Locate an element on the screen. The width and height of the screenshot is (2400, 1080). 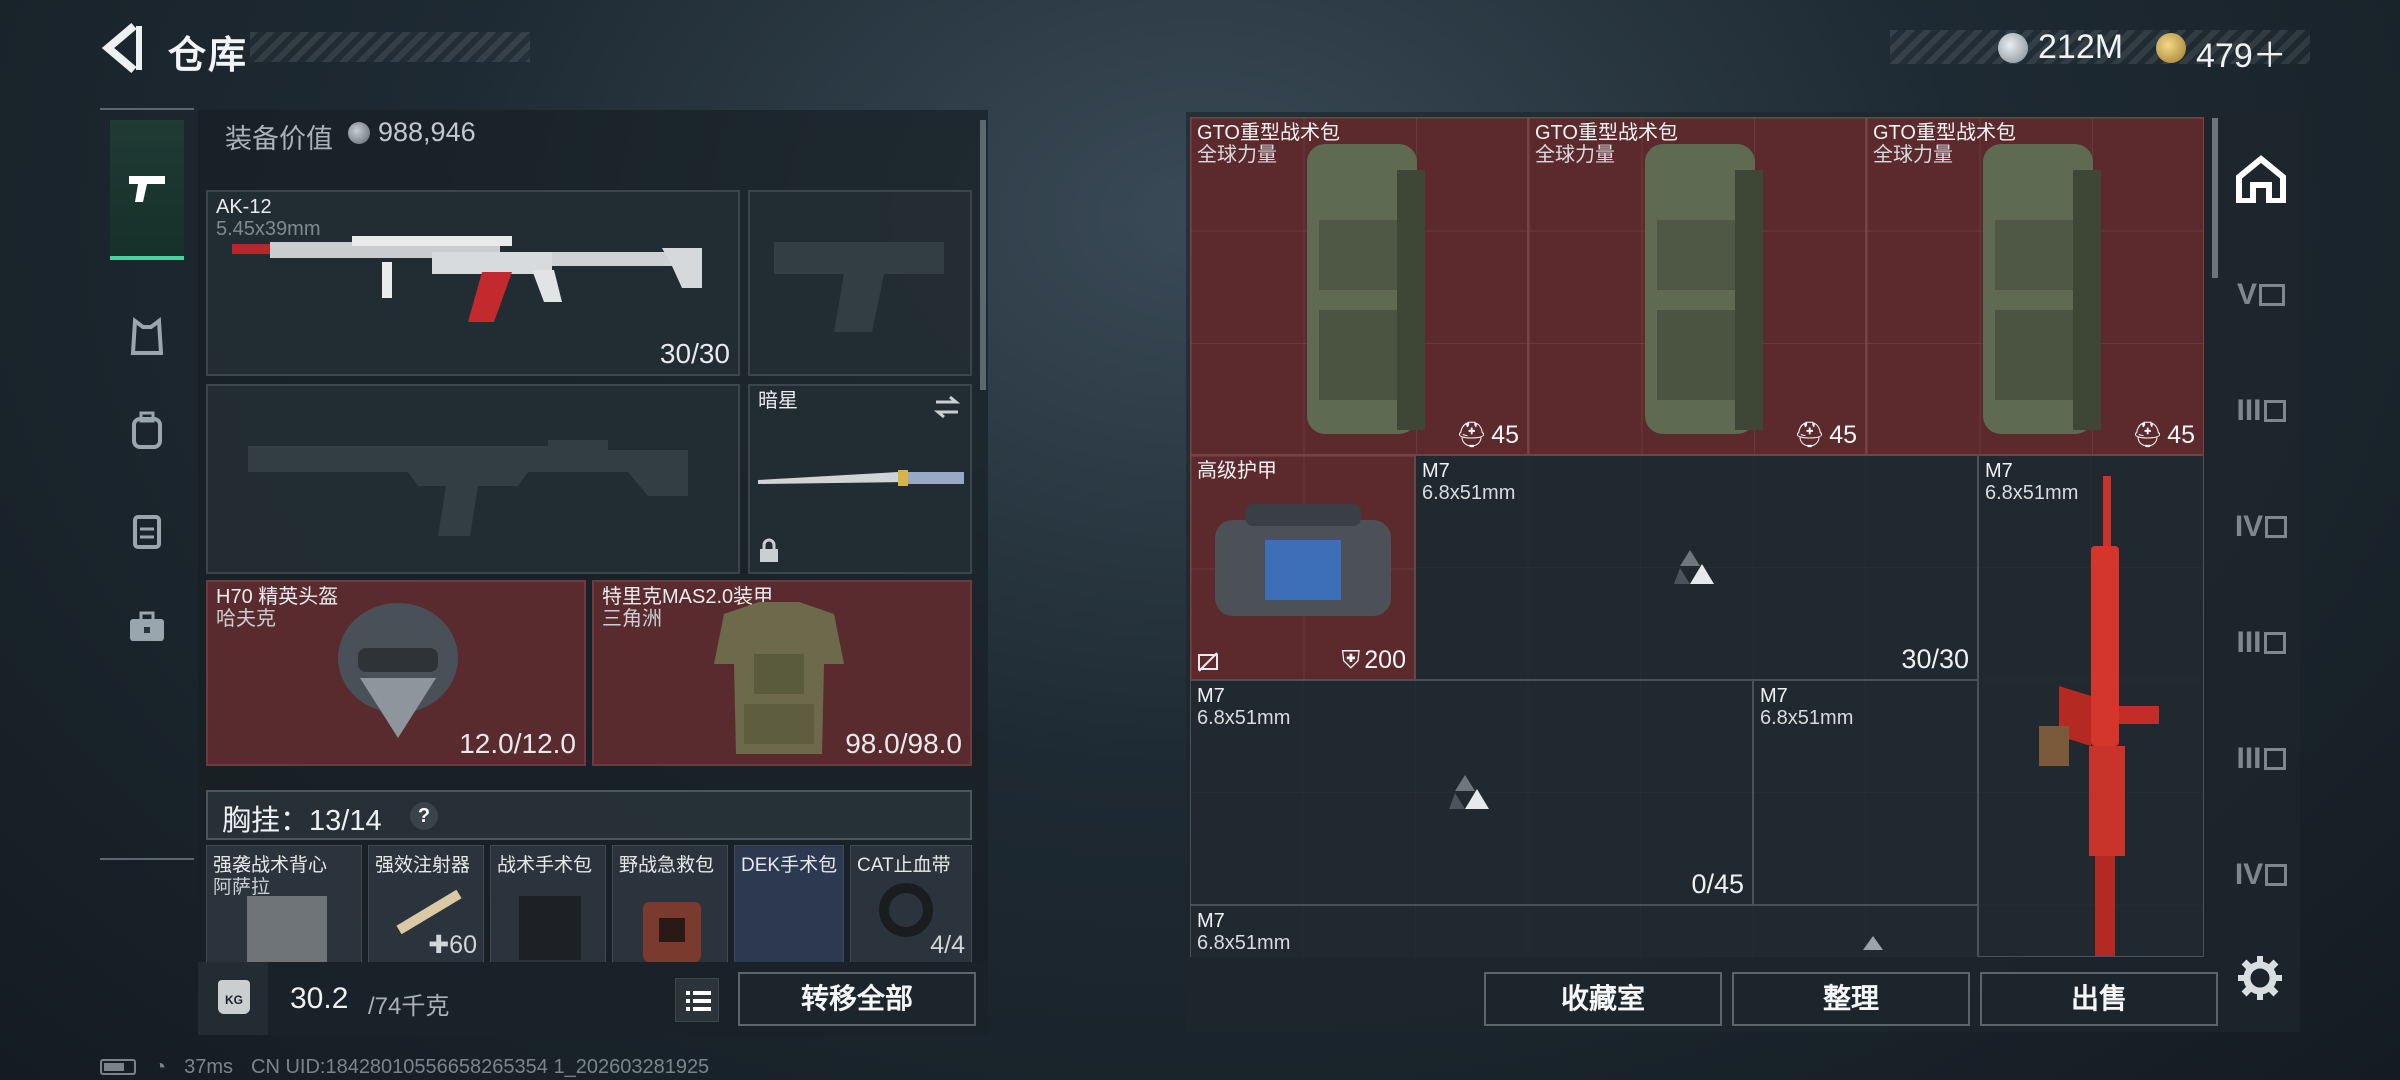
nav-rig is located at coordinates (147, 531).